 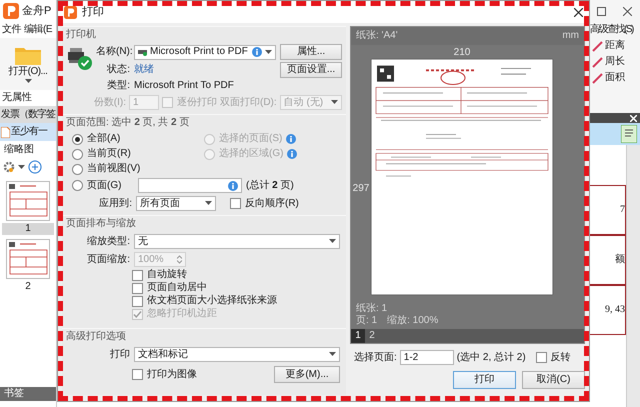 I want to click on tool-button: 距离, so click(x=615, y=46).